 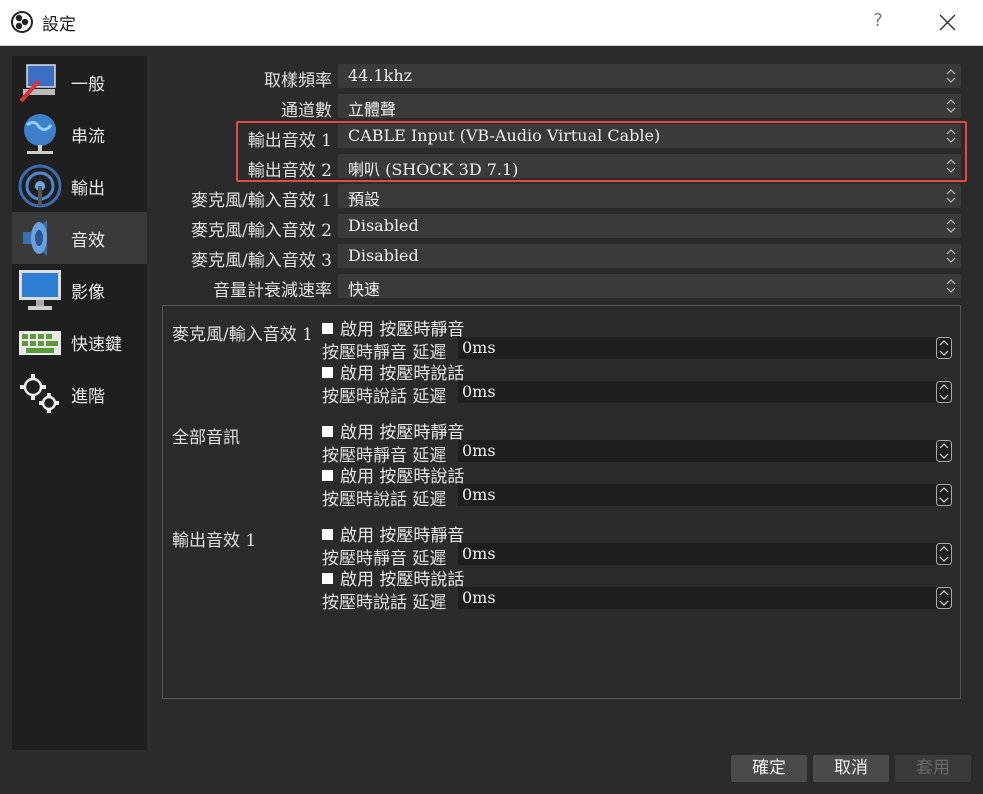 I want to click on channels-value: 立體聲, so click(x=372, y=109).